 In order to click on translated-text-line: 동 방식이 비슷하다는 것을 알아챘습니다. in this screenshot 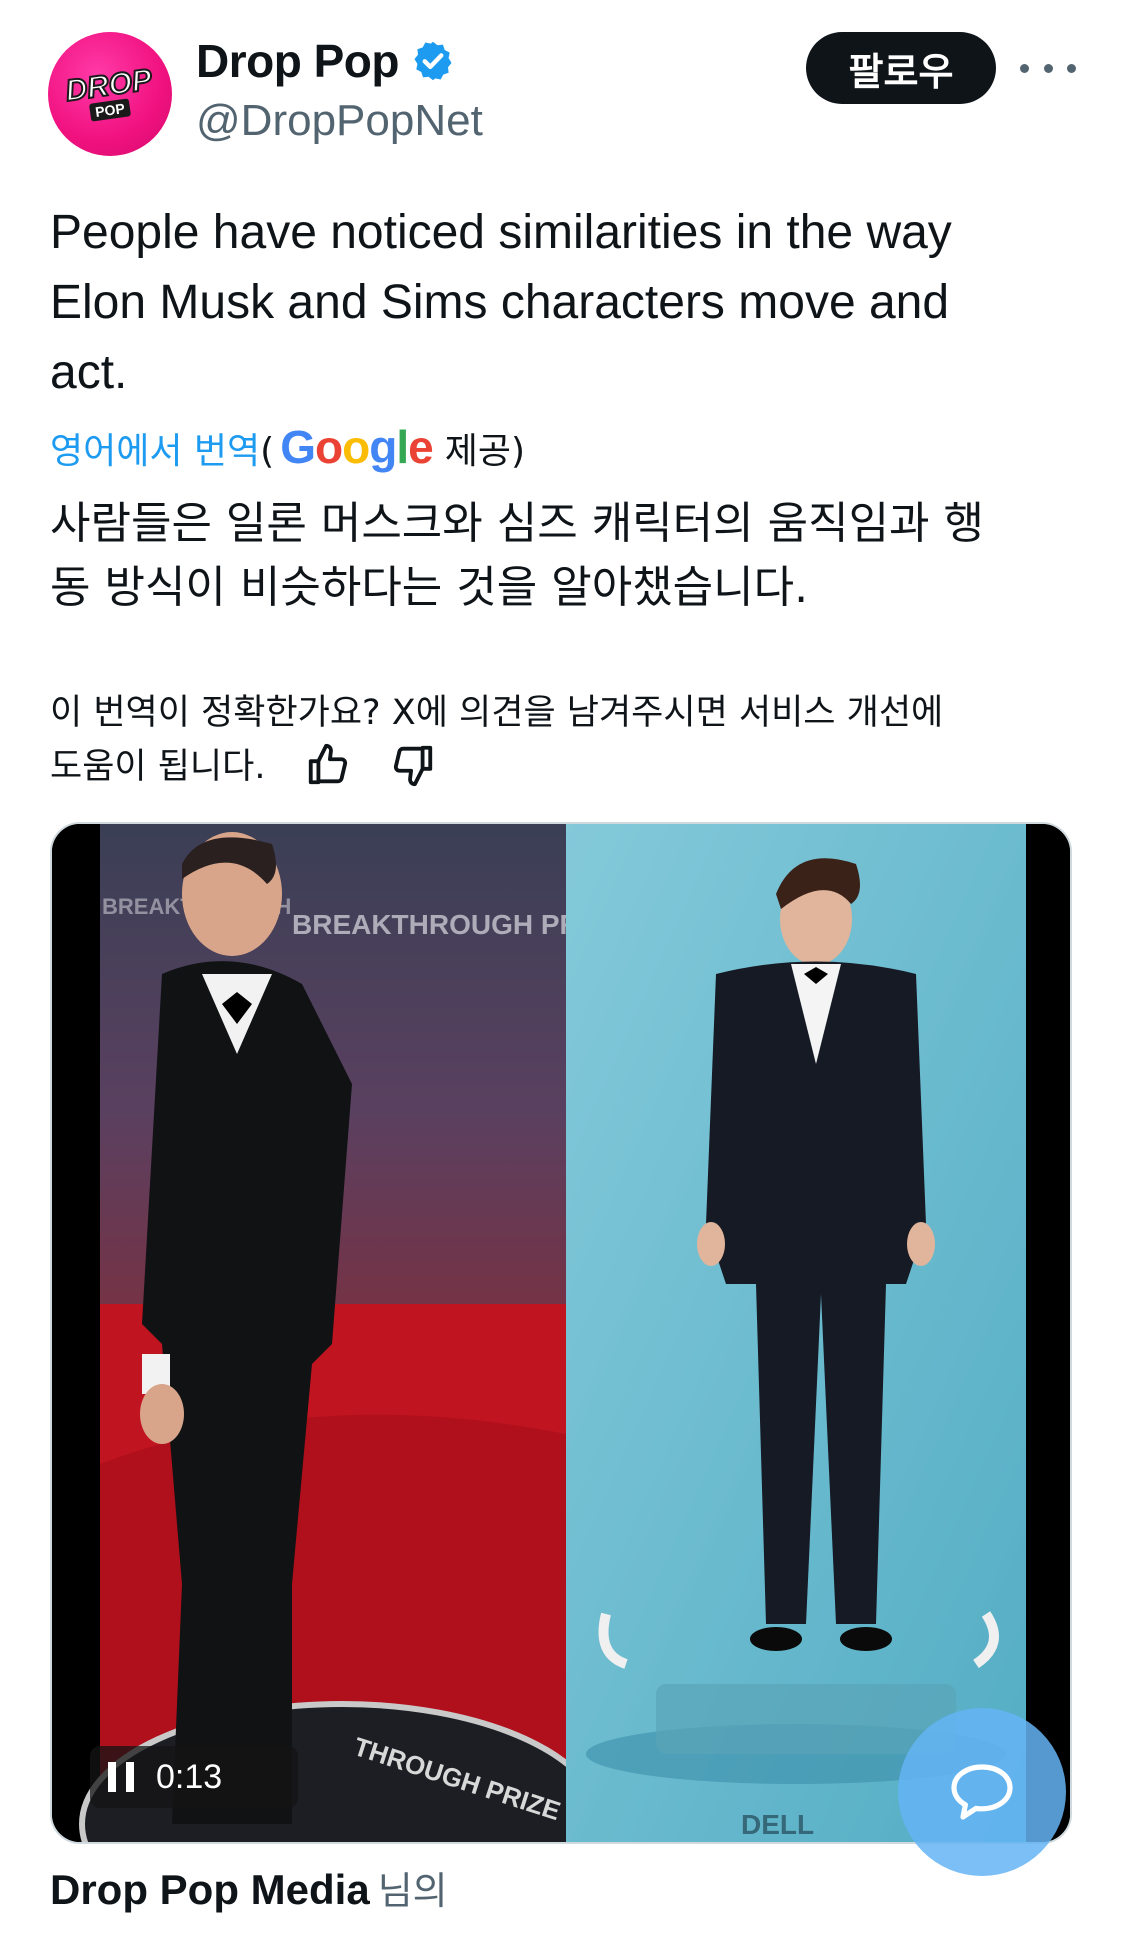, I will do `click(429, 587)`.